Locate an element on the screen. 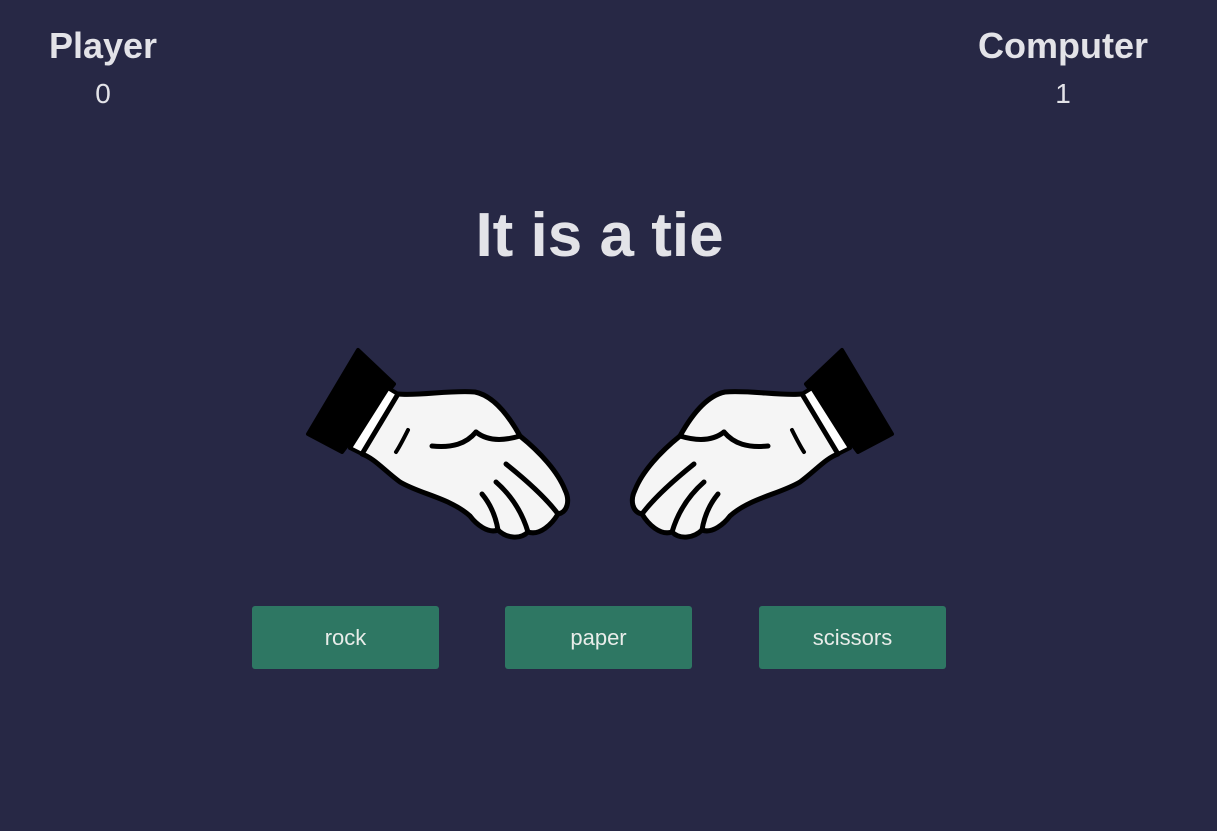 Image resolution: width=1217 pixels, height=831 pixels. handshake-icon is located at coordinates (600, 445).